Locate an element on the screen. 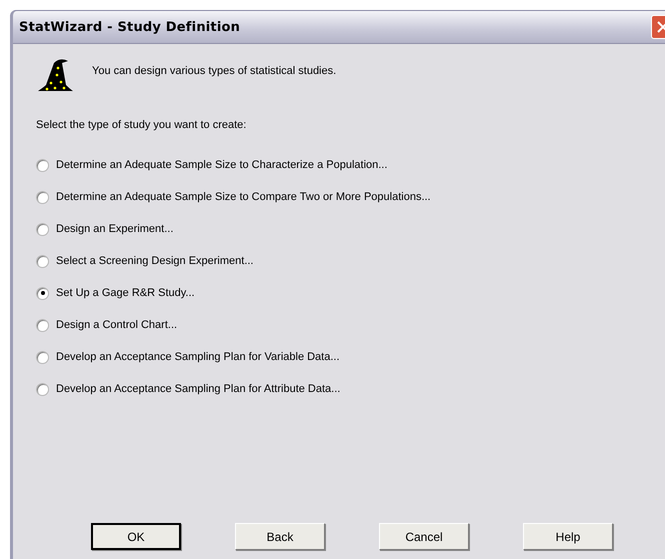  prompt-text: Select the type of study you want to create: is located at coordinates (142, 125).